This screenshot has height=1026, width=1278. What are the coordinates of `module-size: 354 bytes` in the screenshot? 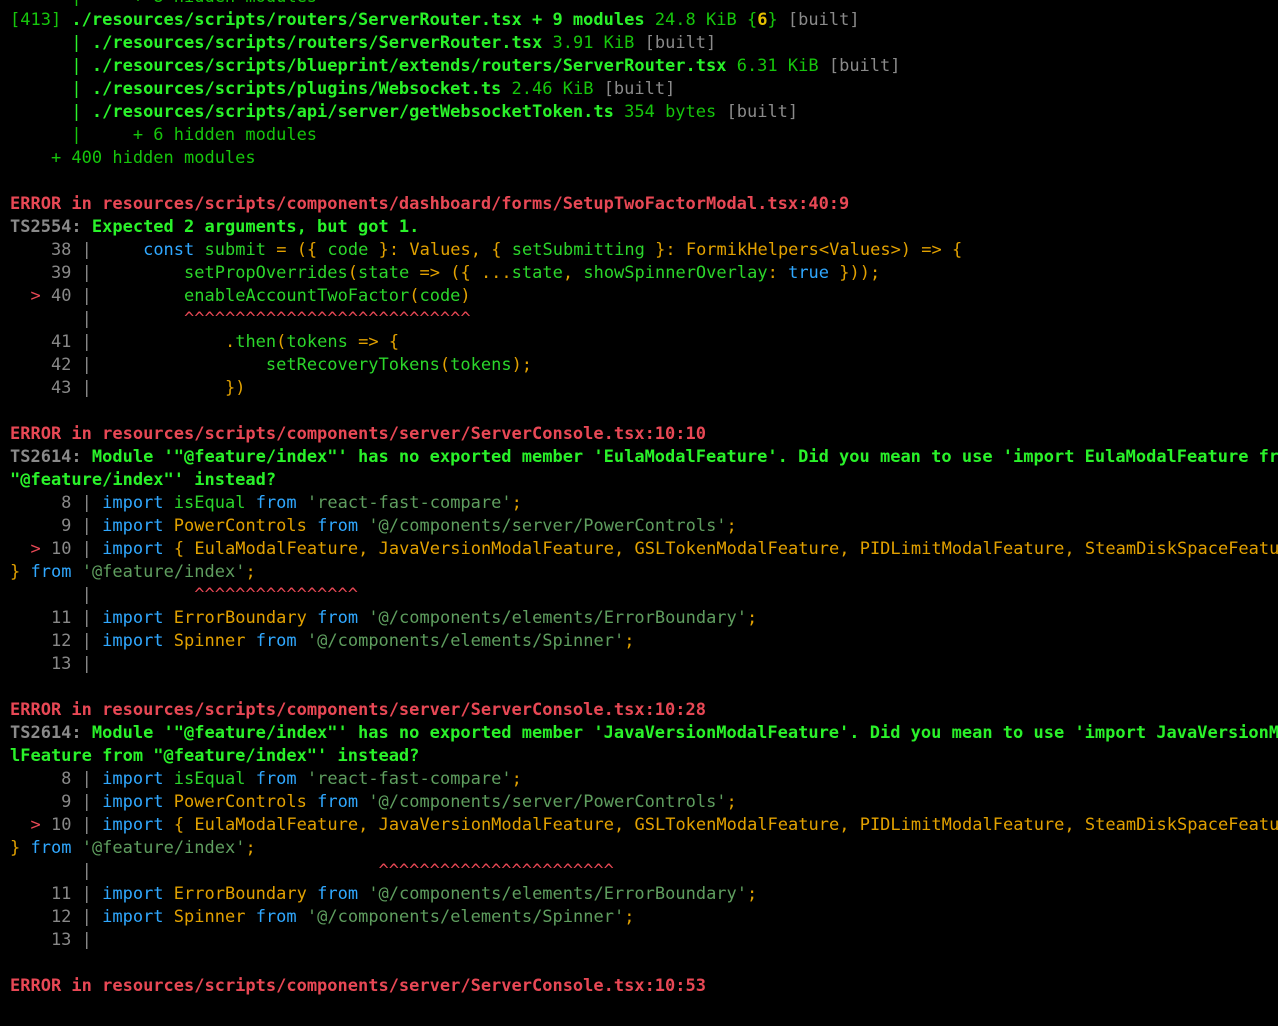 It's located at (670, 112).